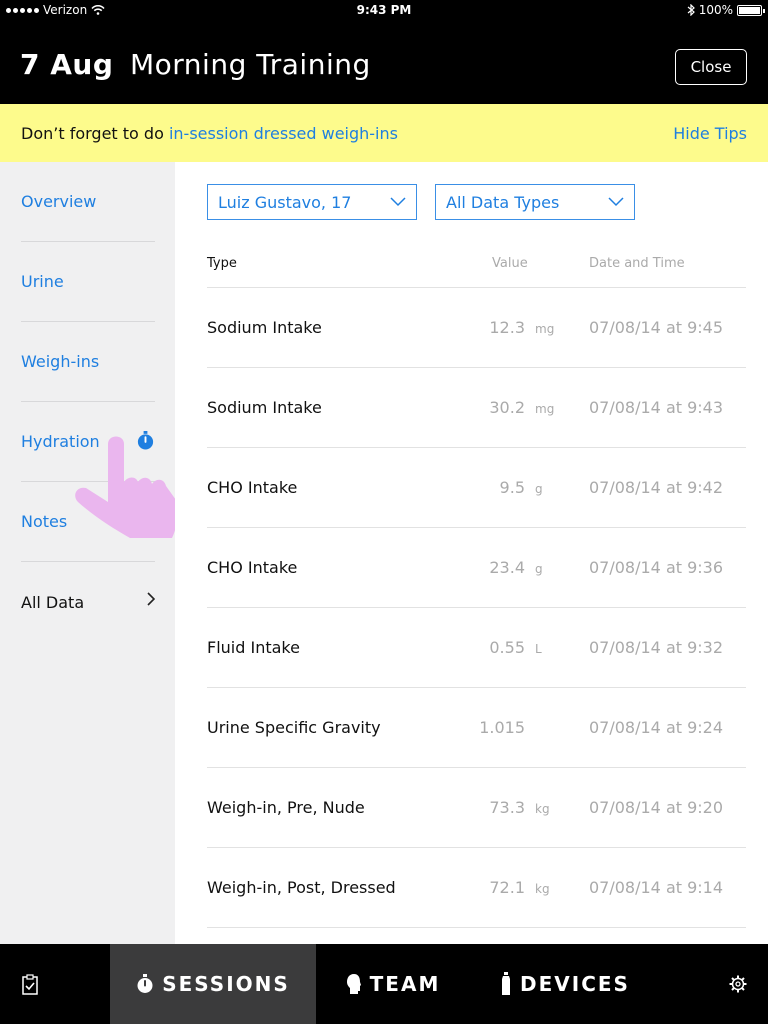  What do you see at coordinates (656, 327) in the screenshot?
I see `row-datetime: 07/08/14 at 9:45` at bounding box center [656, 327].